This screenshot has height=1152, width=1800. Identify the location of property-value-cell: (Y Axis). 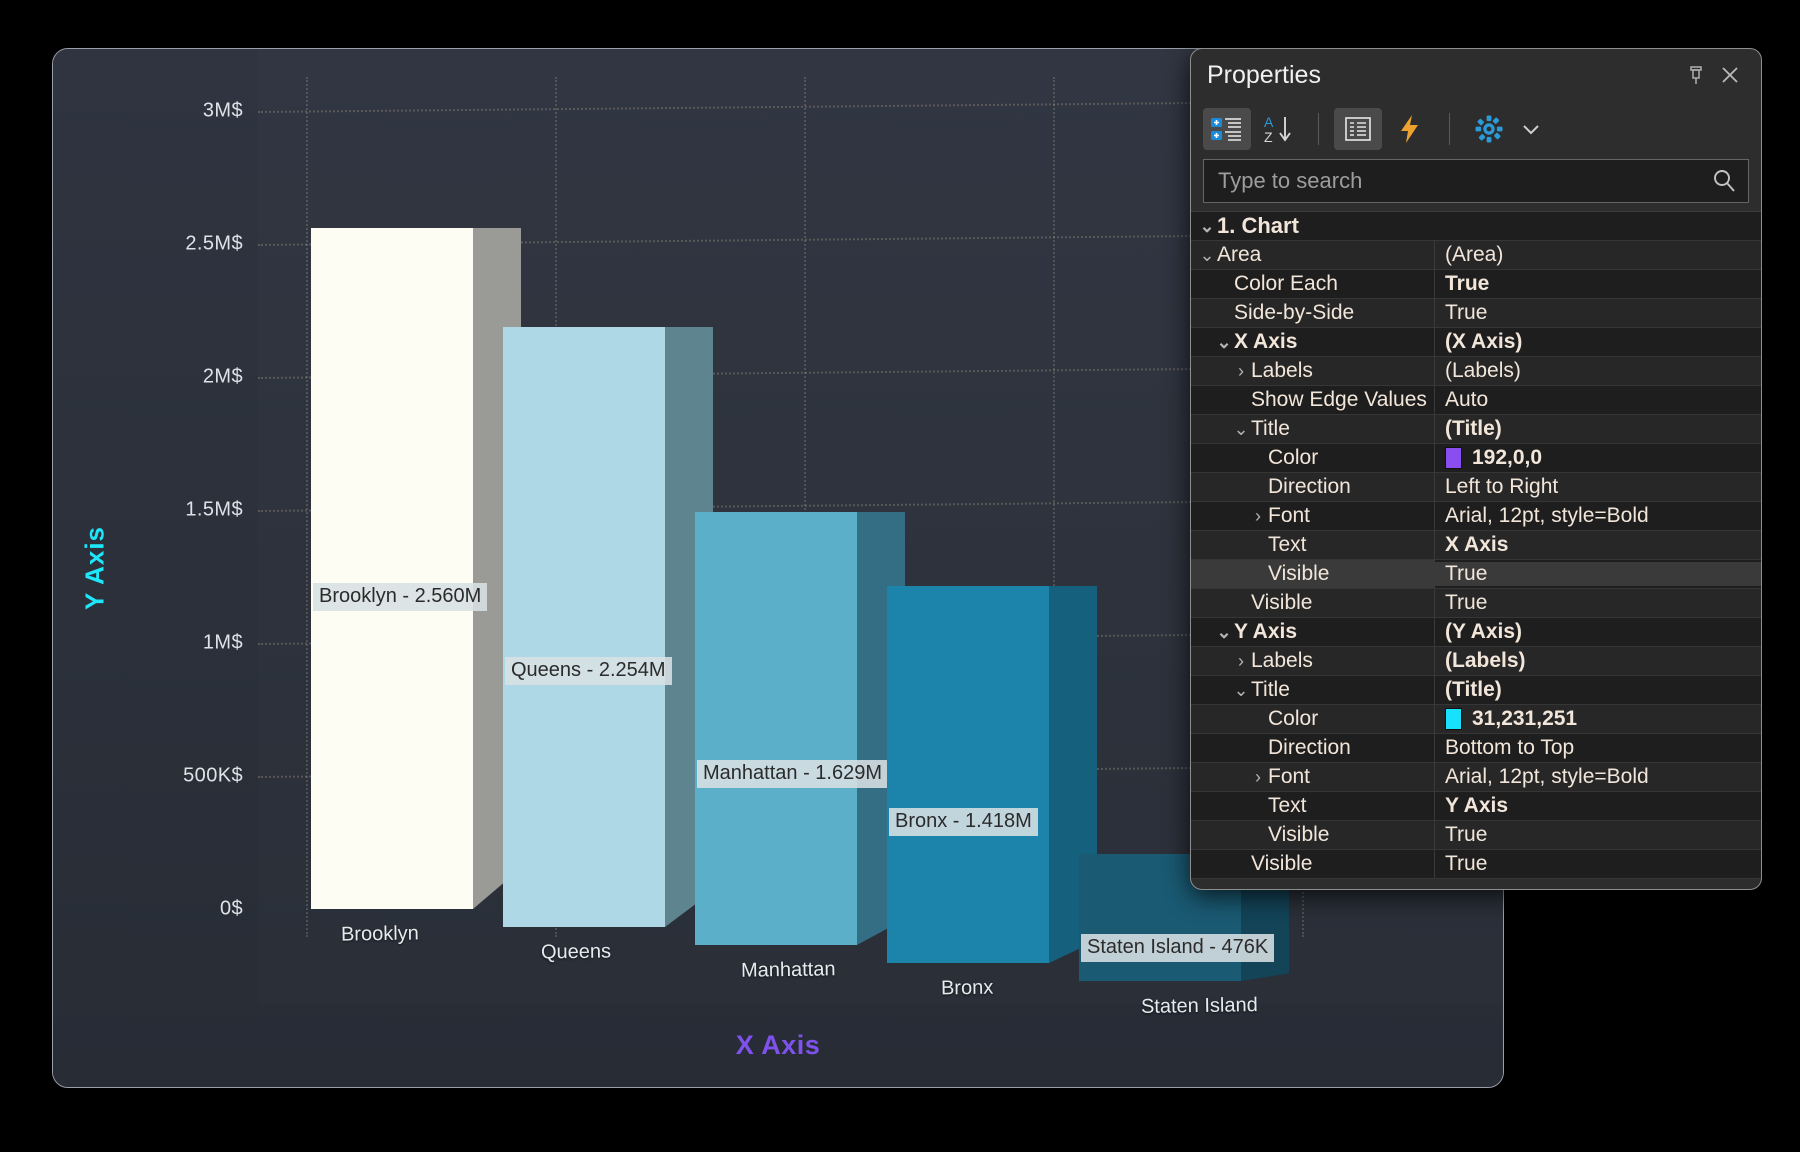
(1598, 632).